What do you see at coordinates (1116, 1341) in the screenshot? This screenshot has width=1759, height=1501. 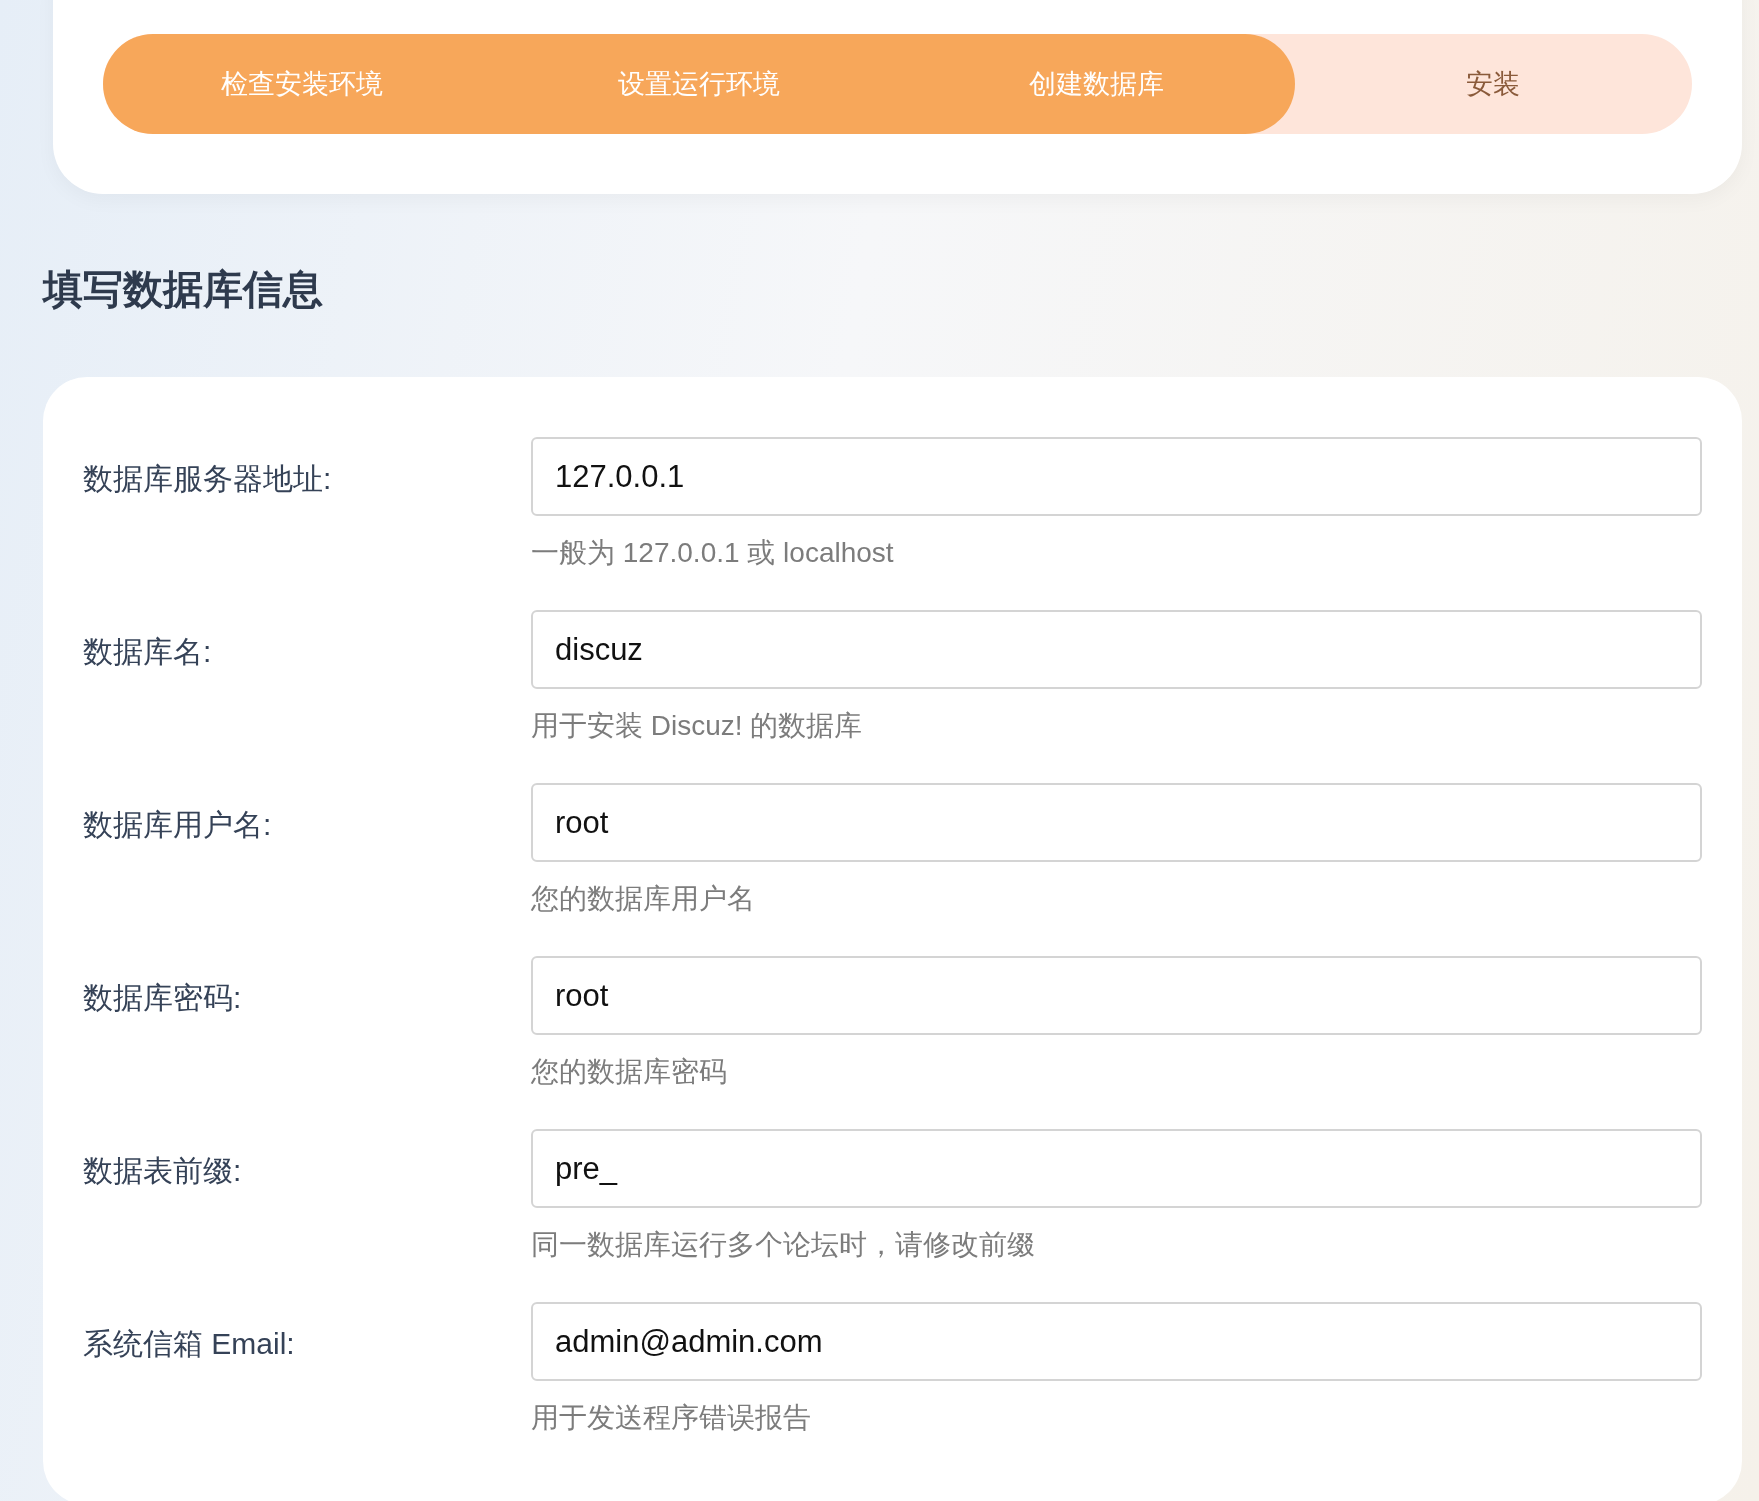 I see `input-field: admin@admin.com` at bounding box center [1116, 1341].